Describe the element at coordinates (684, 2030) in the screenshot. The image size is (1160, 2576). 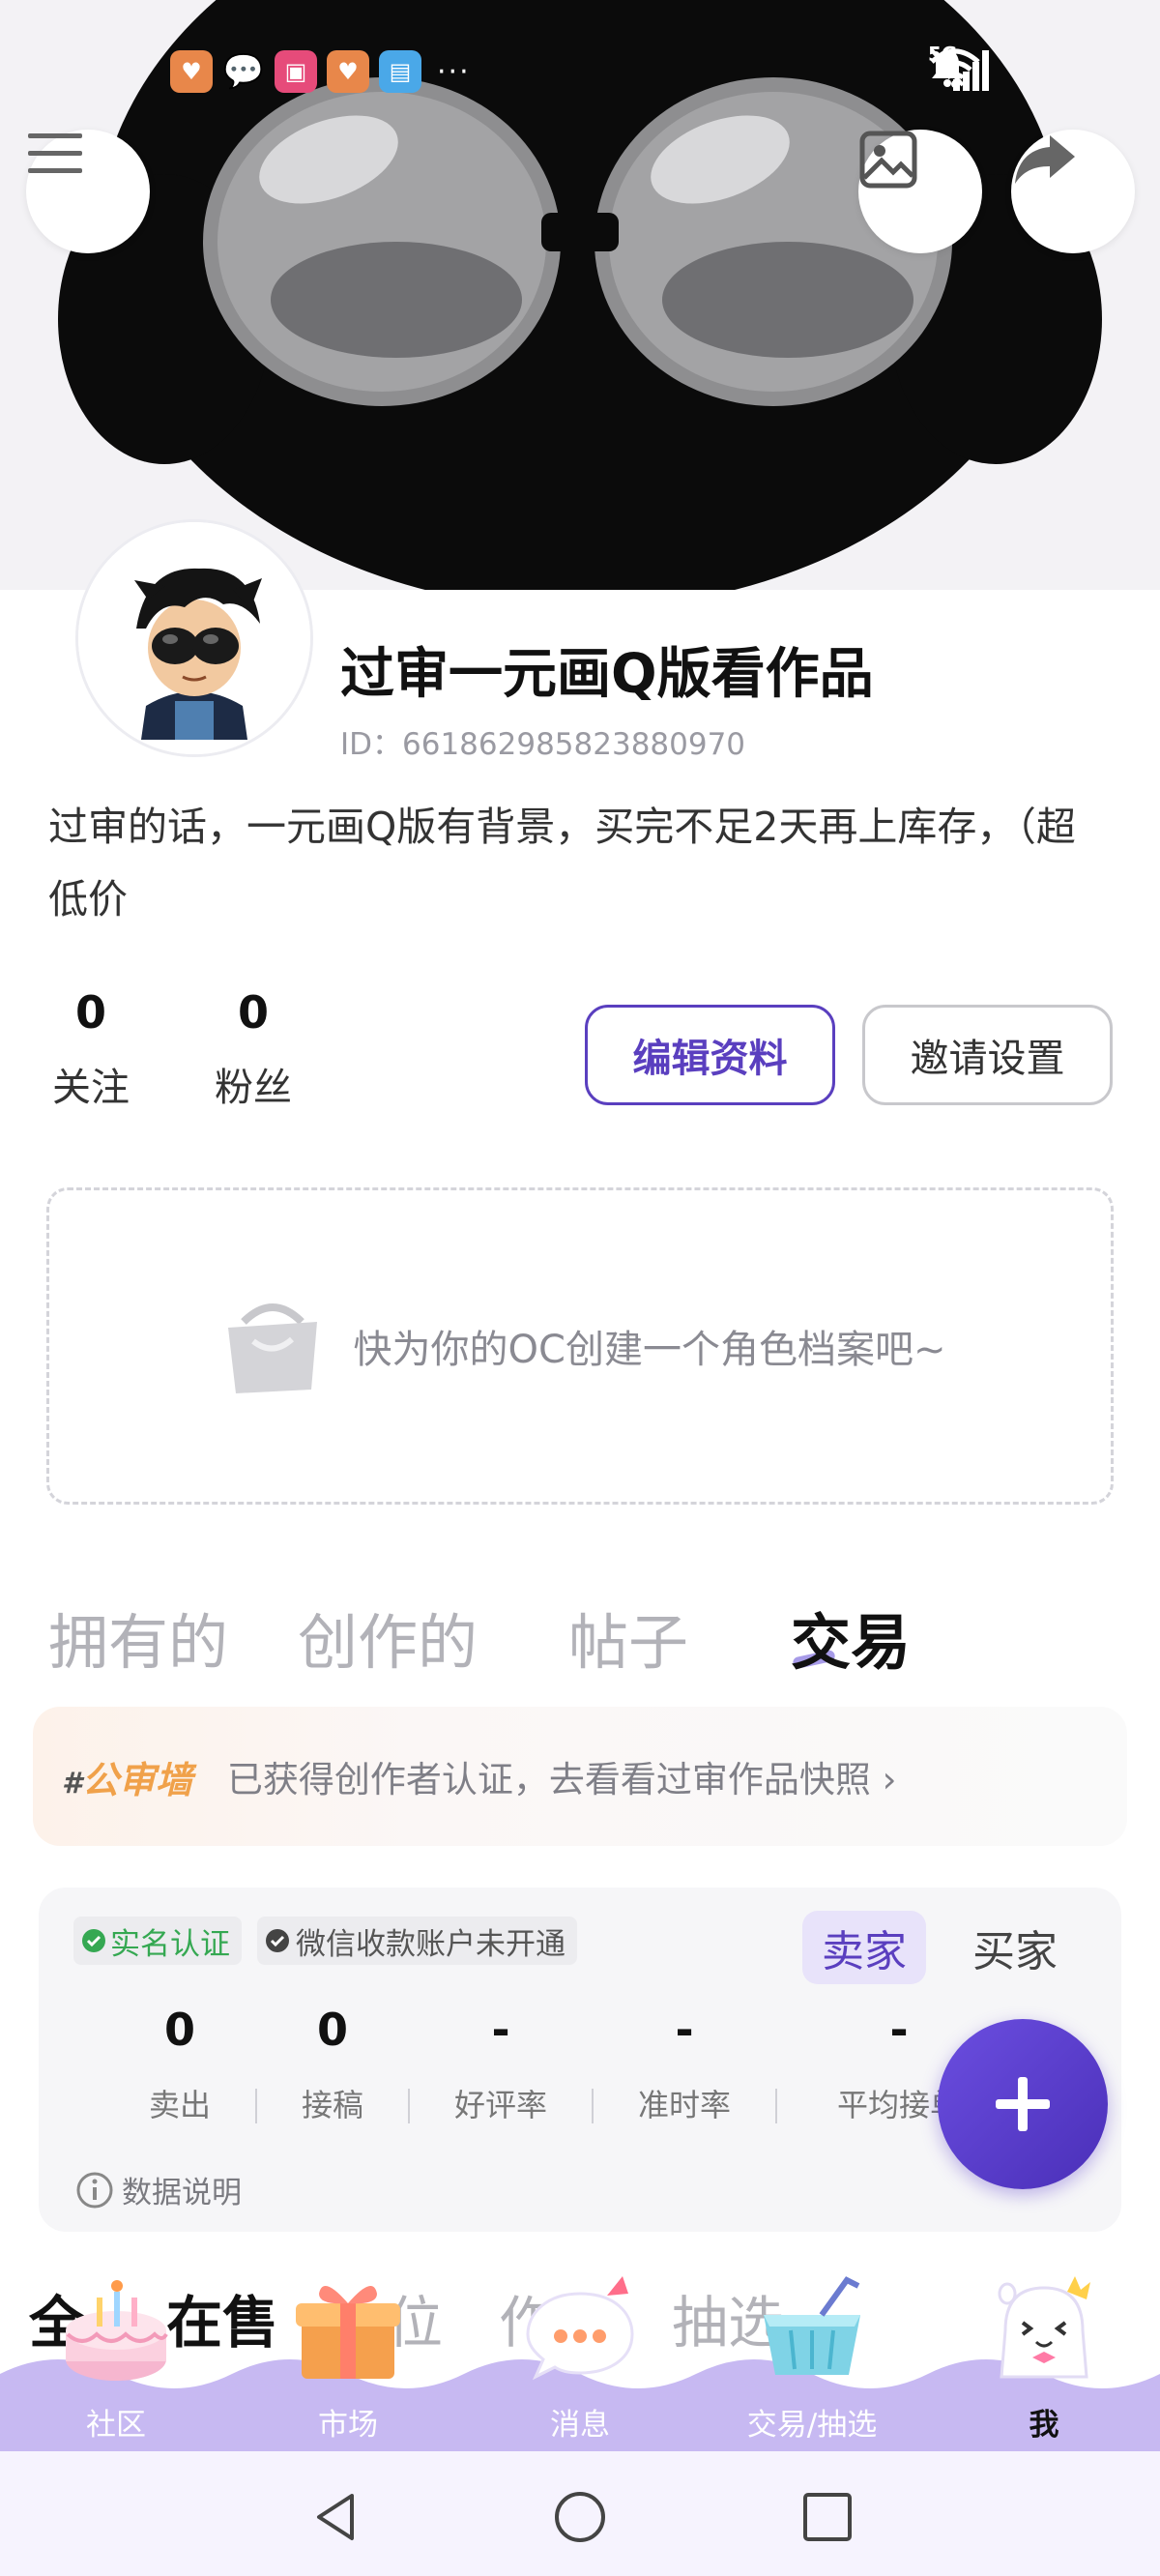
I see `on-time-rate-value: -` at that location.